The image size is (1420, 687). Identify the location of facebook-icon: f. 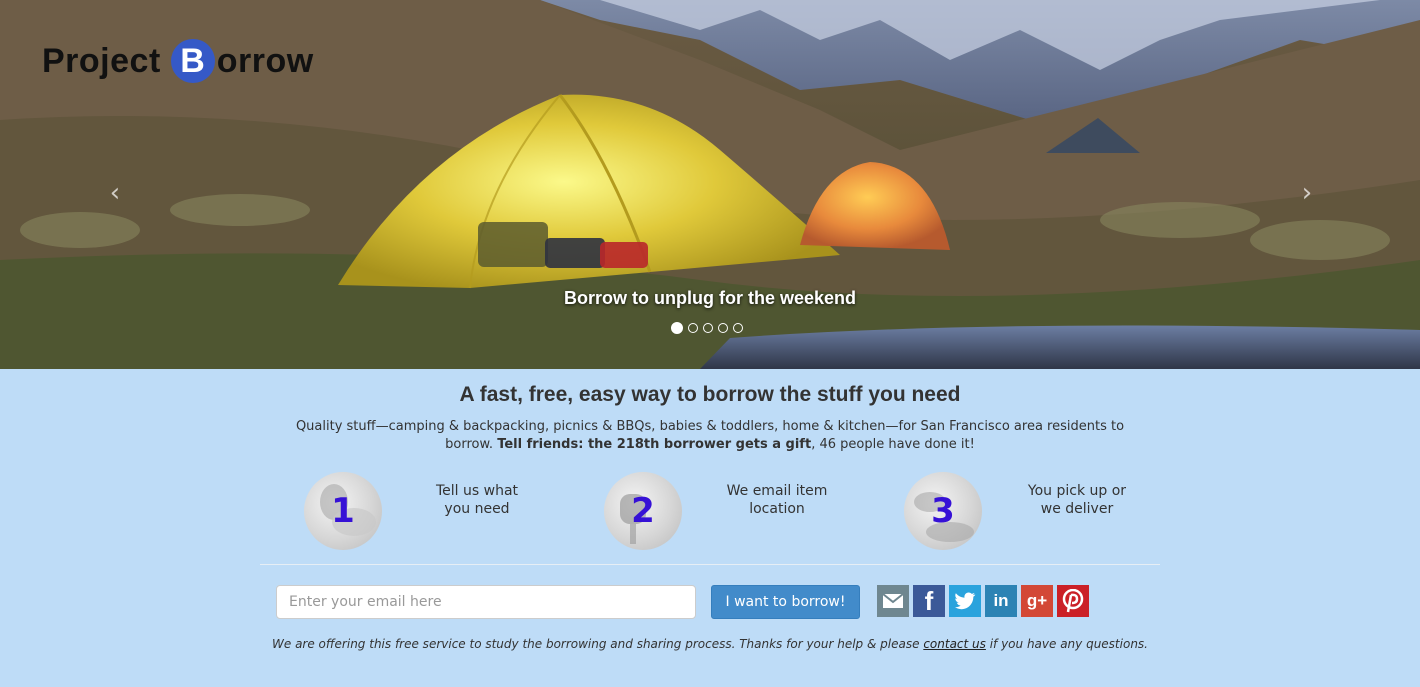
(929, 600).